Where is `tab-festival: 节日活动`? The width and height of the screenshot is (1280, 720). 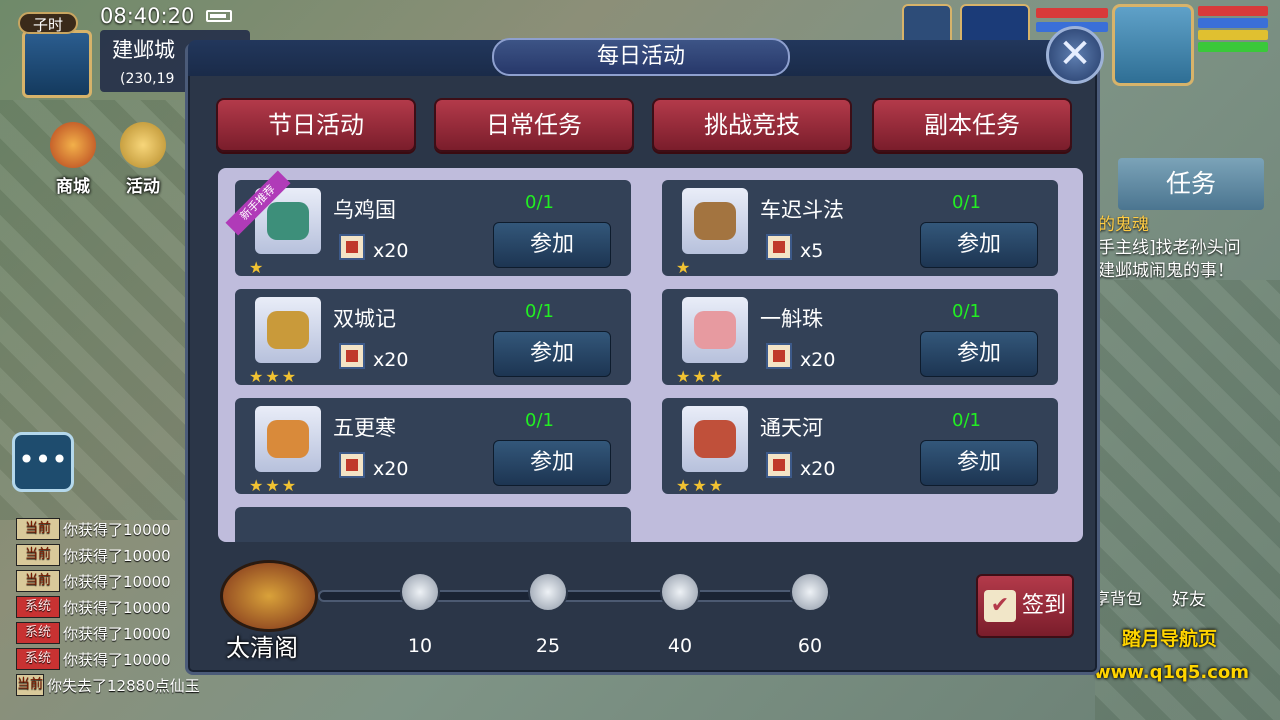
tab-festival: 节日活动 is located at coordinates (316, 125).